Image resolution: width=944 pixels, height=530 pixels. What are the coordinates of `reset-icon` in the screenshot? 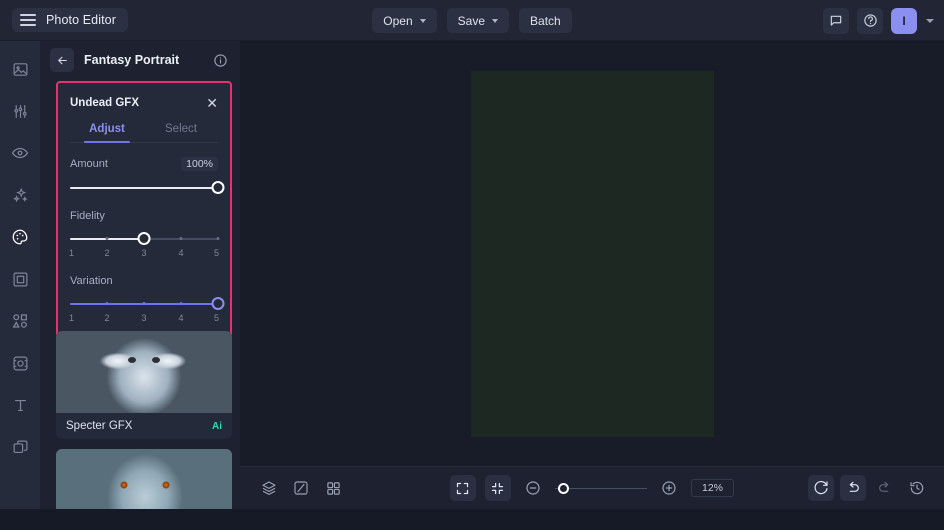 It's located at (821, 488).